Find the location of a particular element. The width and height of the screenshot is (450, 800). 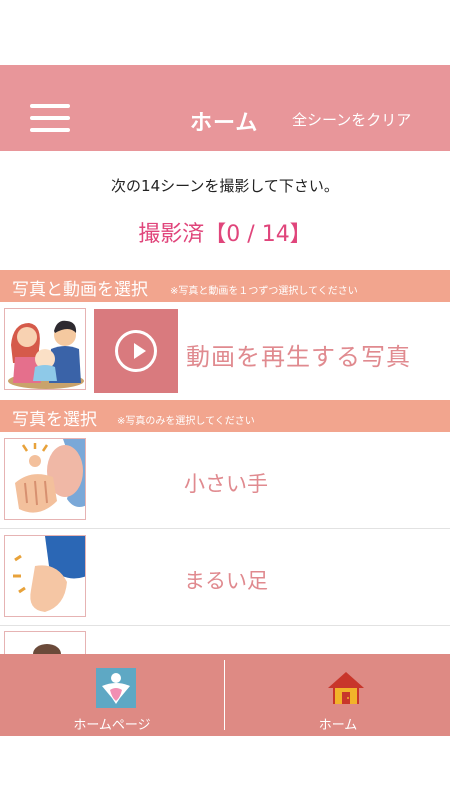

progress-counter: 撮影済【0 / 14】 is located at coordinates (225, 234).